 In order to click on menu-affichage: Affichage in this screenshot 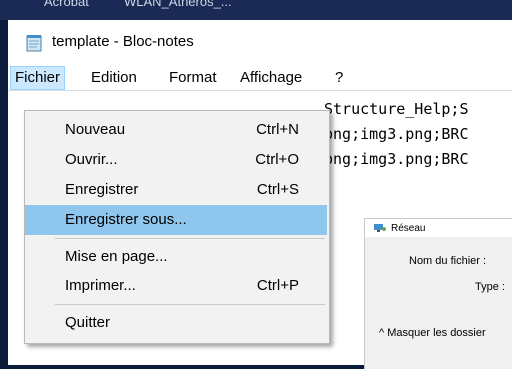, I will do `click(271, 78)`.